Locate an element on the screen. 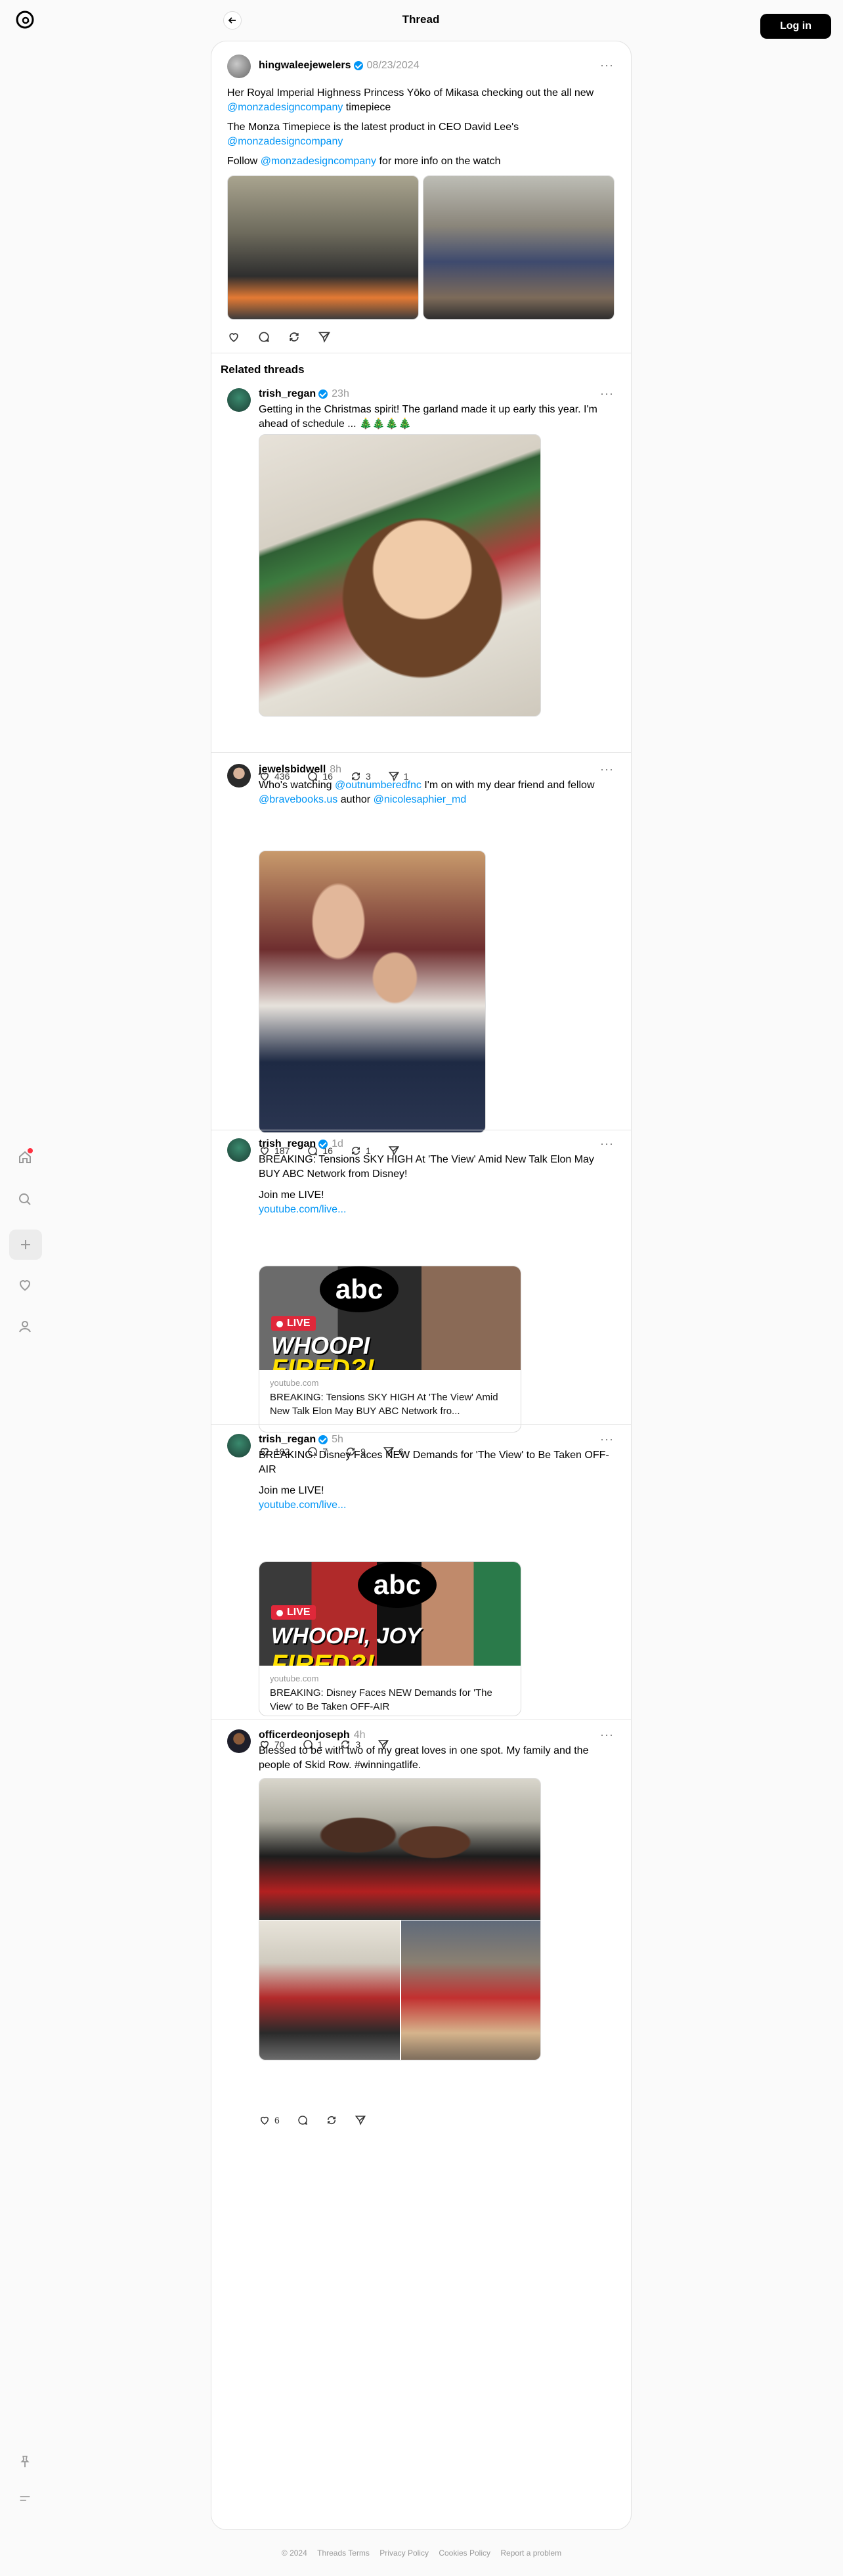  text-segment: Follow is located at coordinates (244, 161).